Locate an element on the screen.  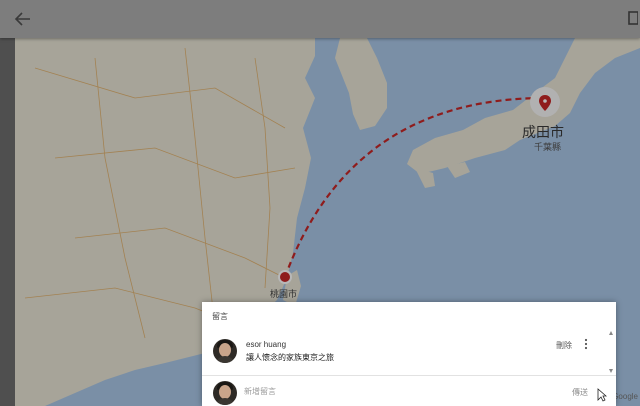
rectangle-icon is located at coordinates (633, 18).